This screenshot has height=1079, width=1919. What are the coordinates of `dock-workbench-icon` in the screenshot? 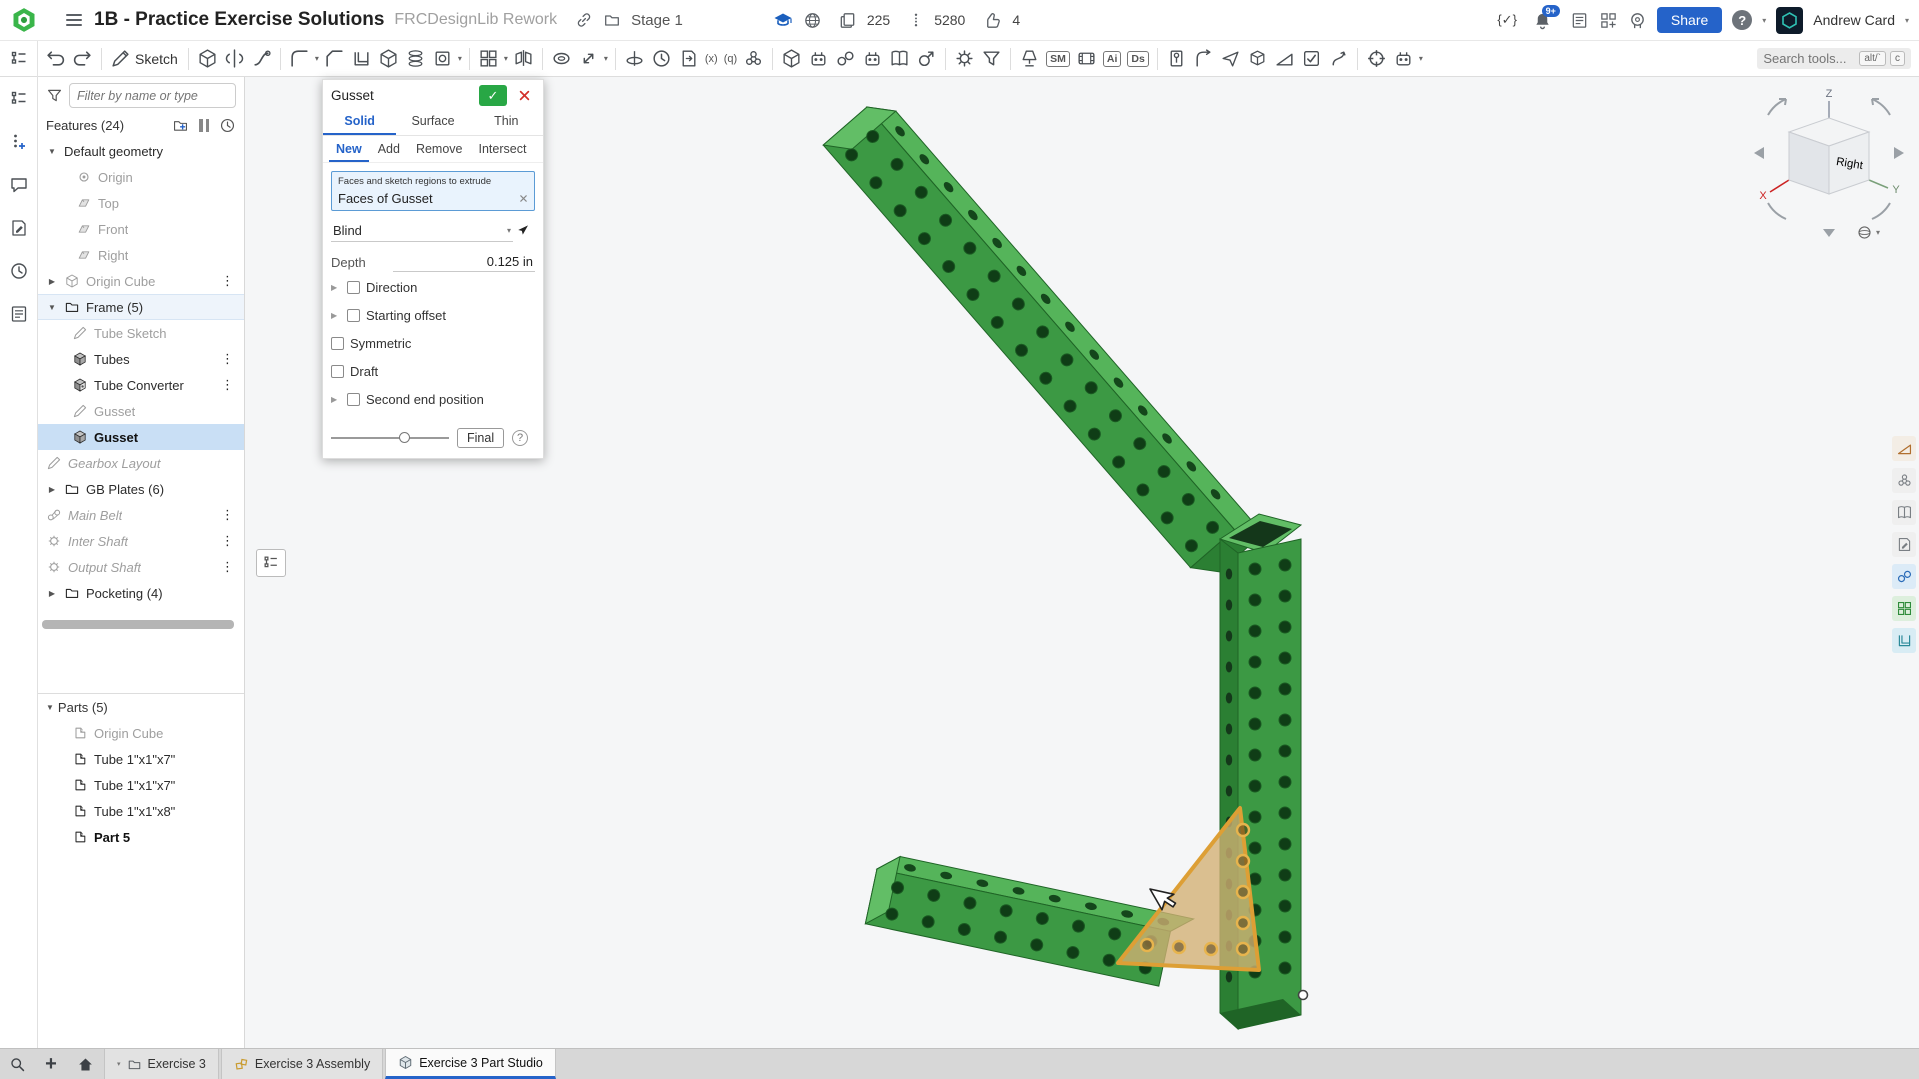 It's located at (1904, 608).